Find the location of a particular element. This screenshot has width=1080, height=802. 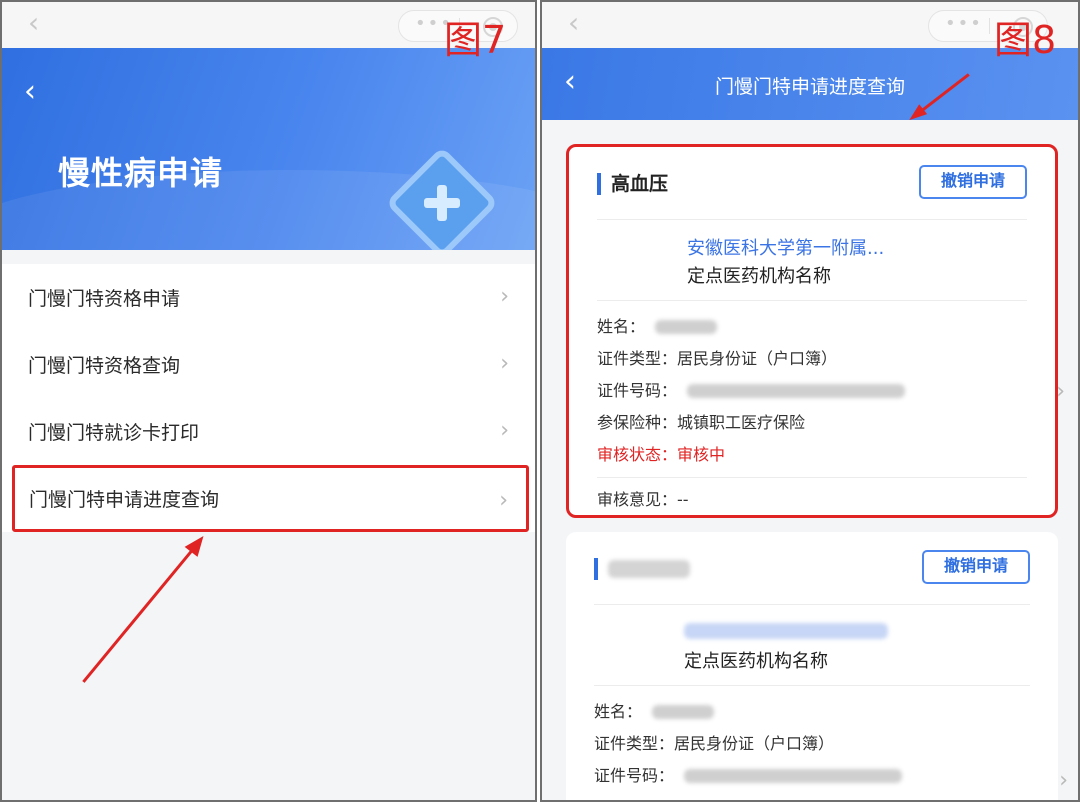

figure-label-8: 图8 is located at coordinates (1025, 40).